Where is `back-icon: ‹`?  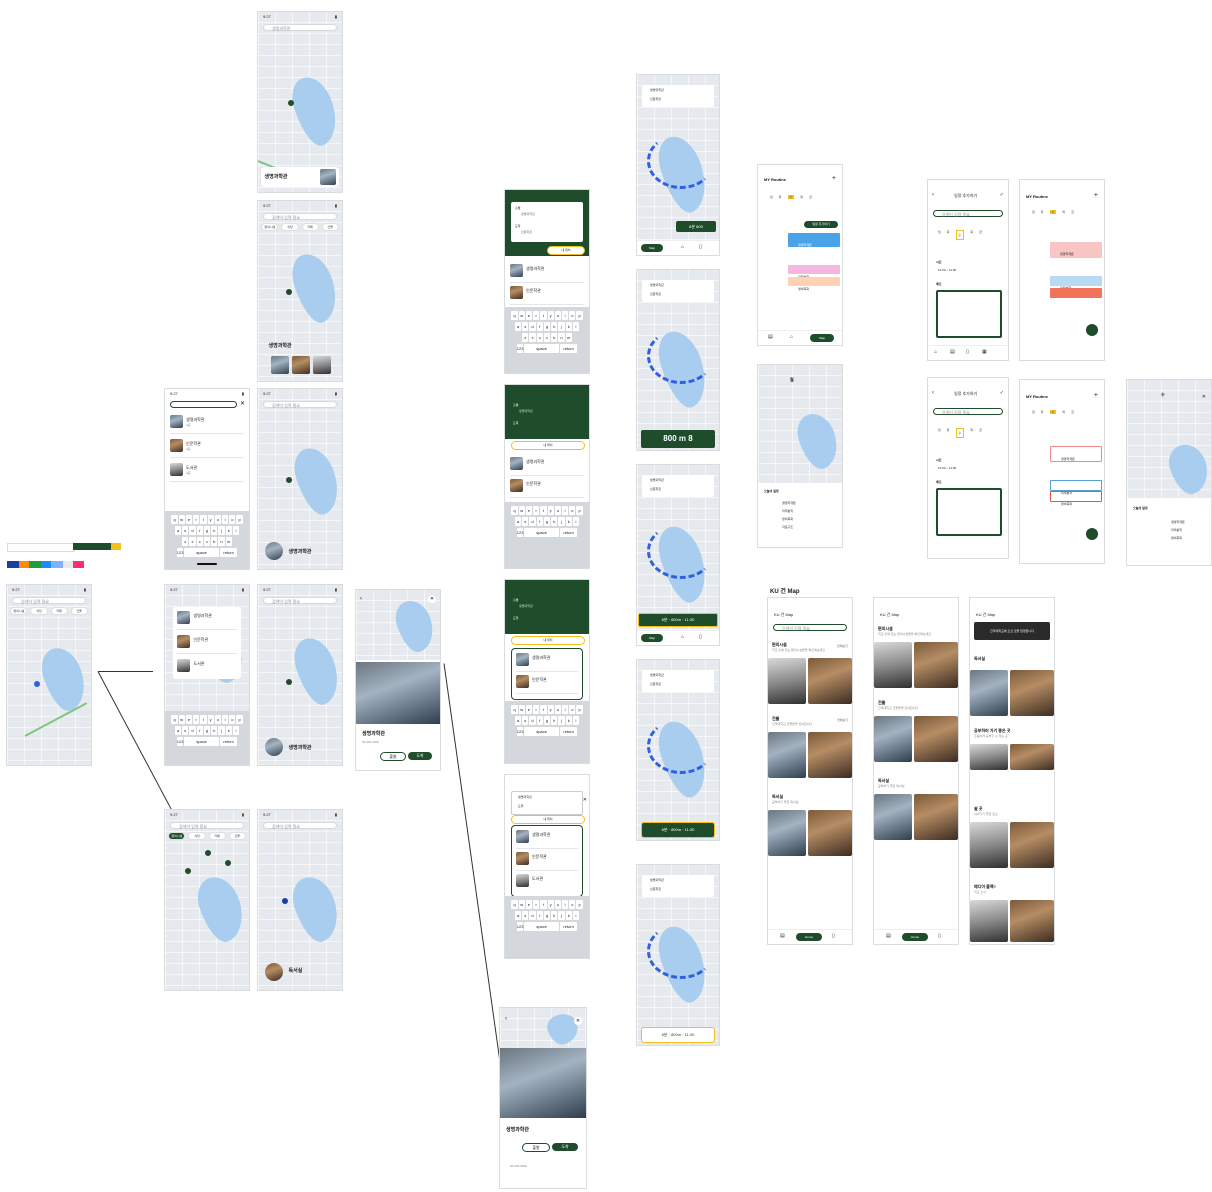
back-icon: ‹ is located at coordinates (933, 393).